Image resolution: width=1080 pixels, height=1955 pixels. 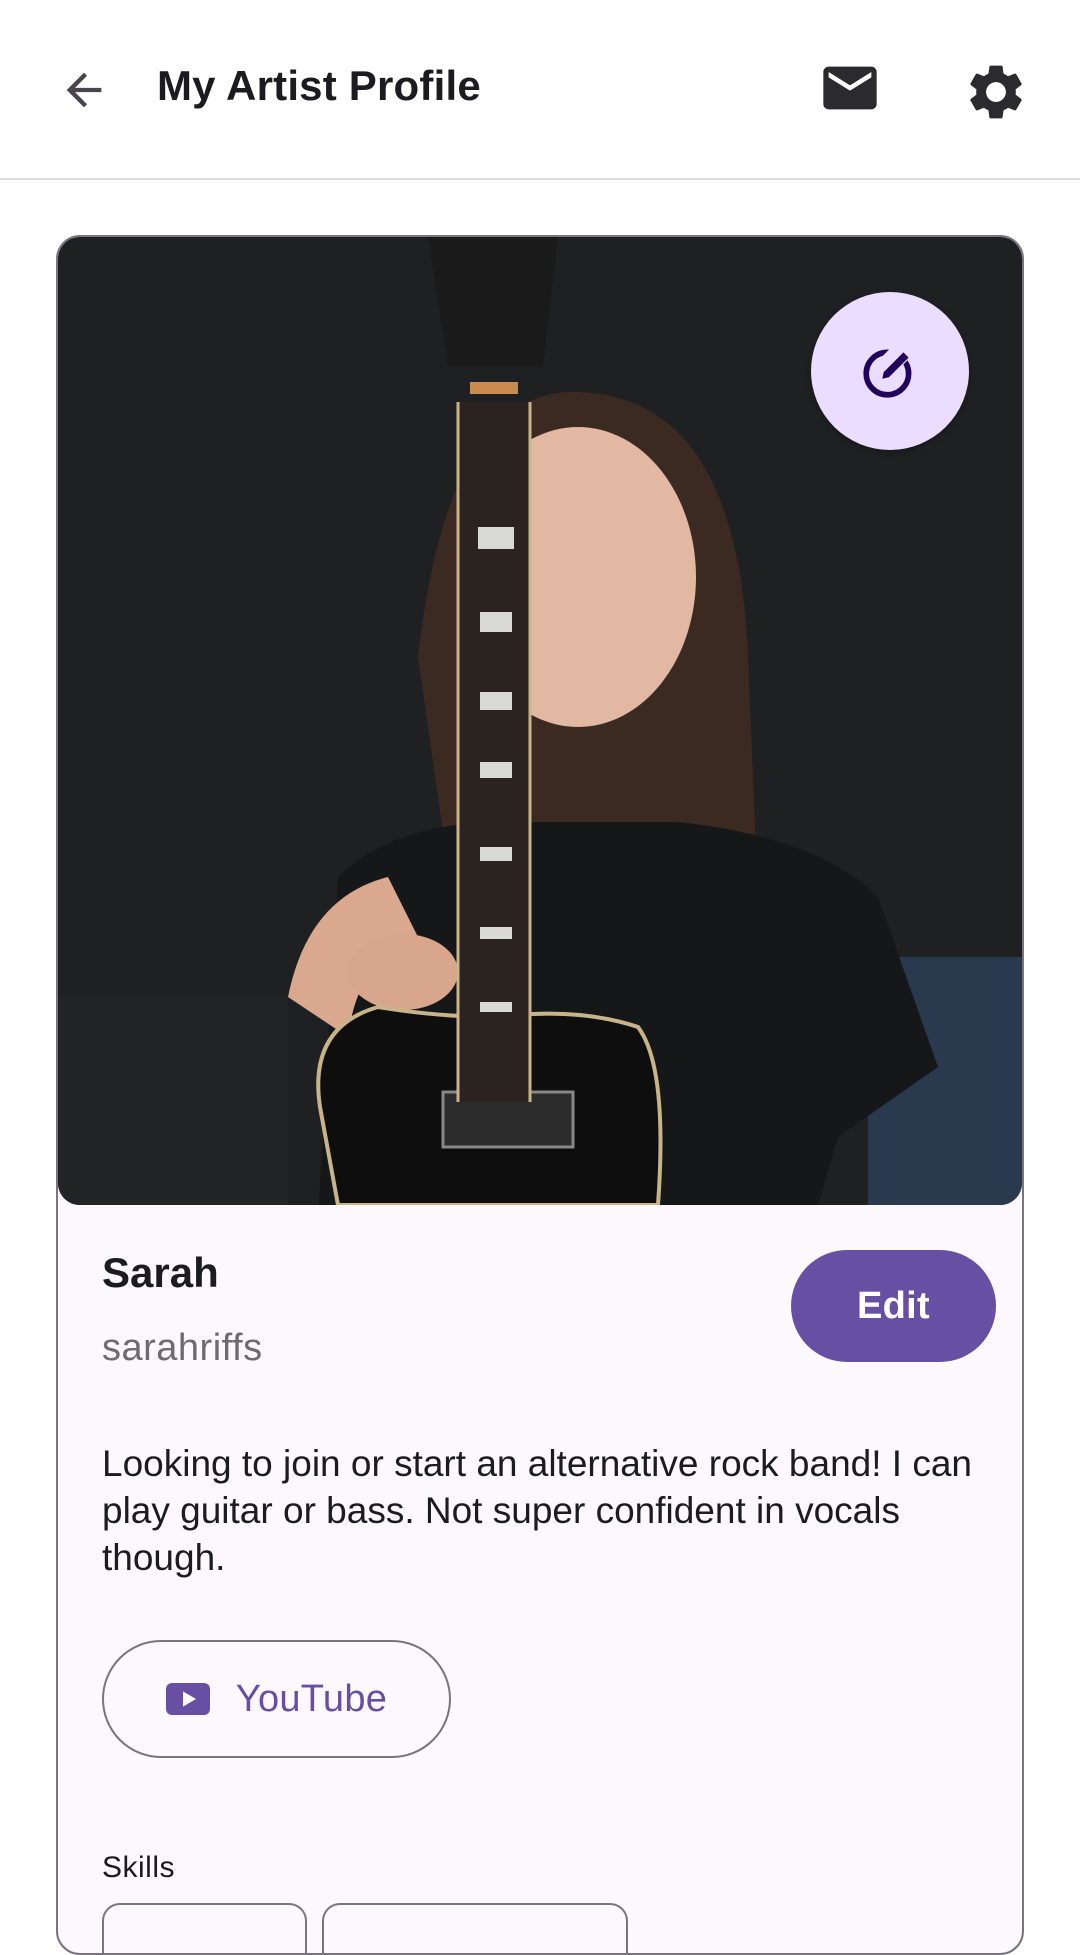 I want to click on edit-photo-button, so click(x=890, y=371).